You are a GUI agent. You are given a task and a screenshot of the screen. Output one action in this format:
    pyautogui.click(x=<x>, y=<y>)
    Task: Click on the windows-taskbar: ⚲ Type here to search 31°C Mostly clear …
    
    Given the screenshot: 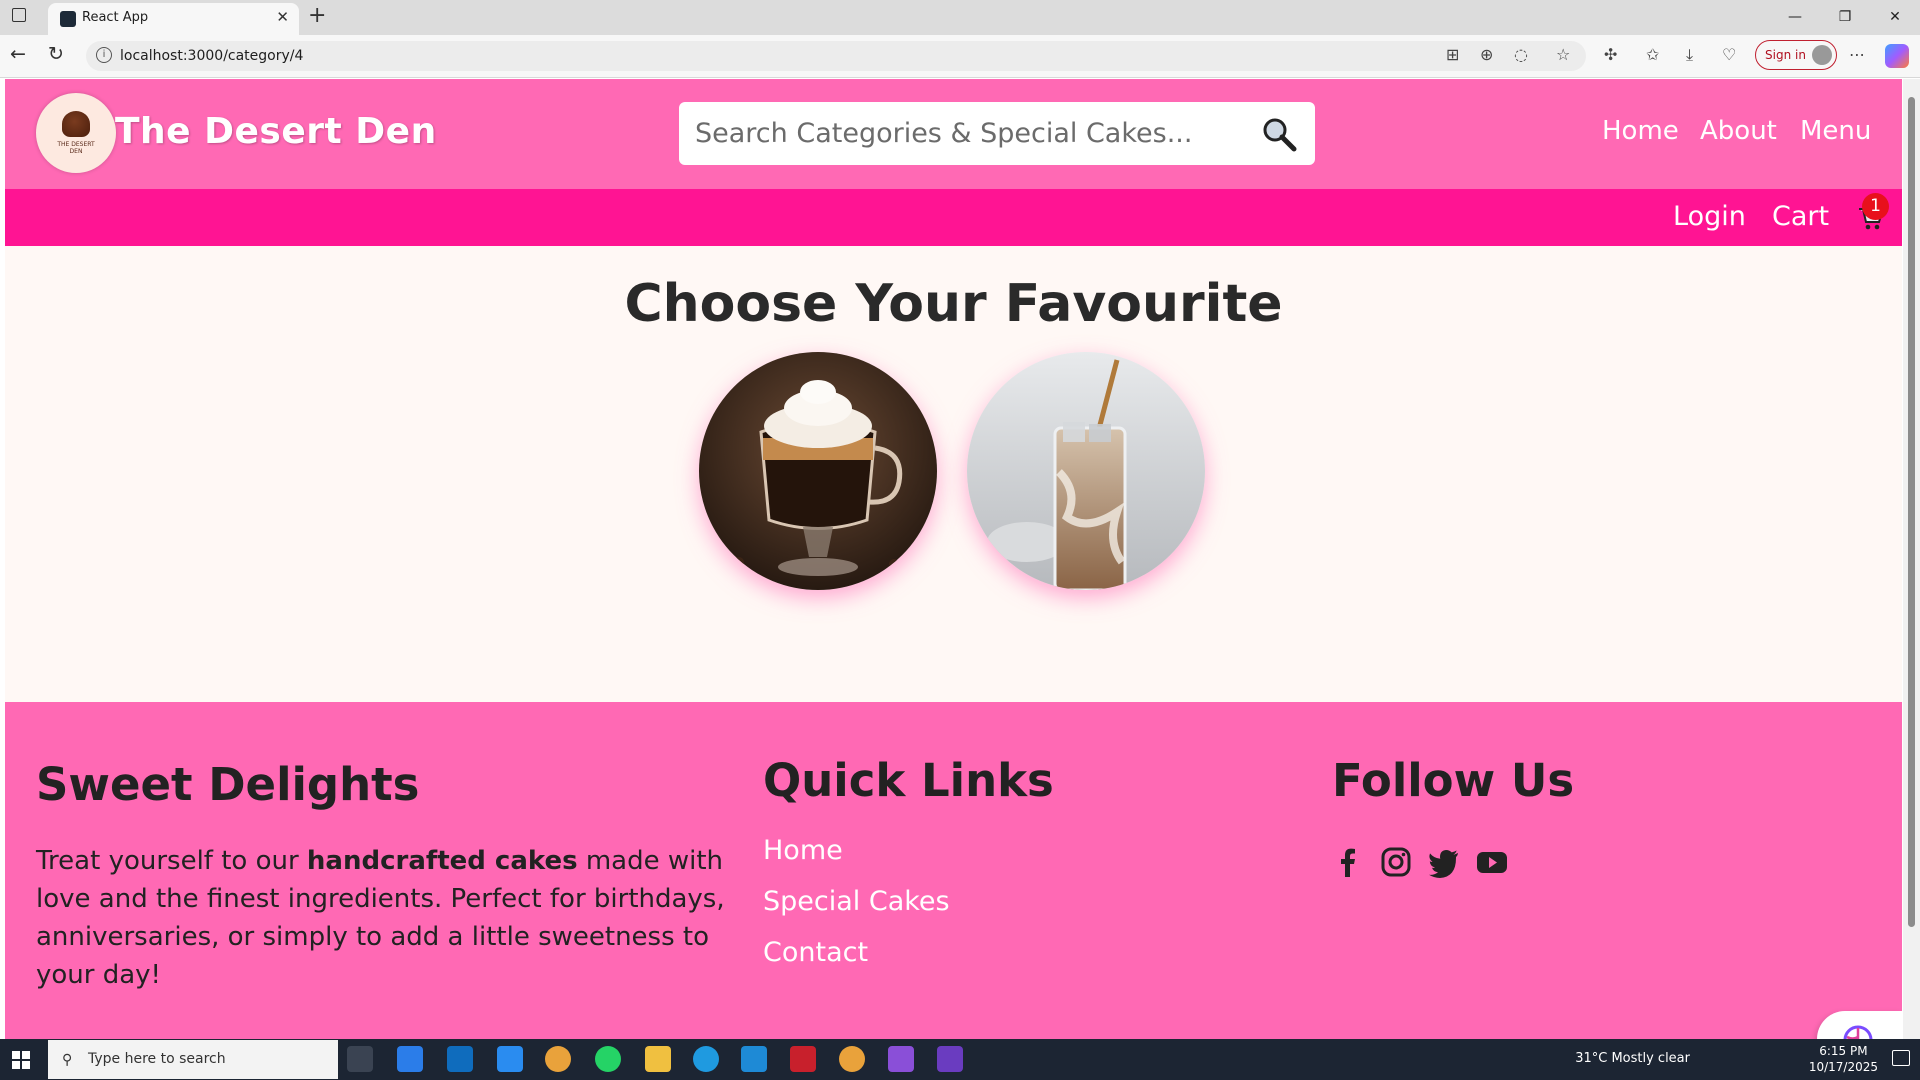 What is the action you would take?
    pyautogui.click(x=960, y=1059)
    